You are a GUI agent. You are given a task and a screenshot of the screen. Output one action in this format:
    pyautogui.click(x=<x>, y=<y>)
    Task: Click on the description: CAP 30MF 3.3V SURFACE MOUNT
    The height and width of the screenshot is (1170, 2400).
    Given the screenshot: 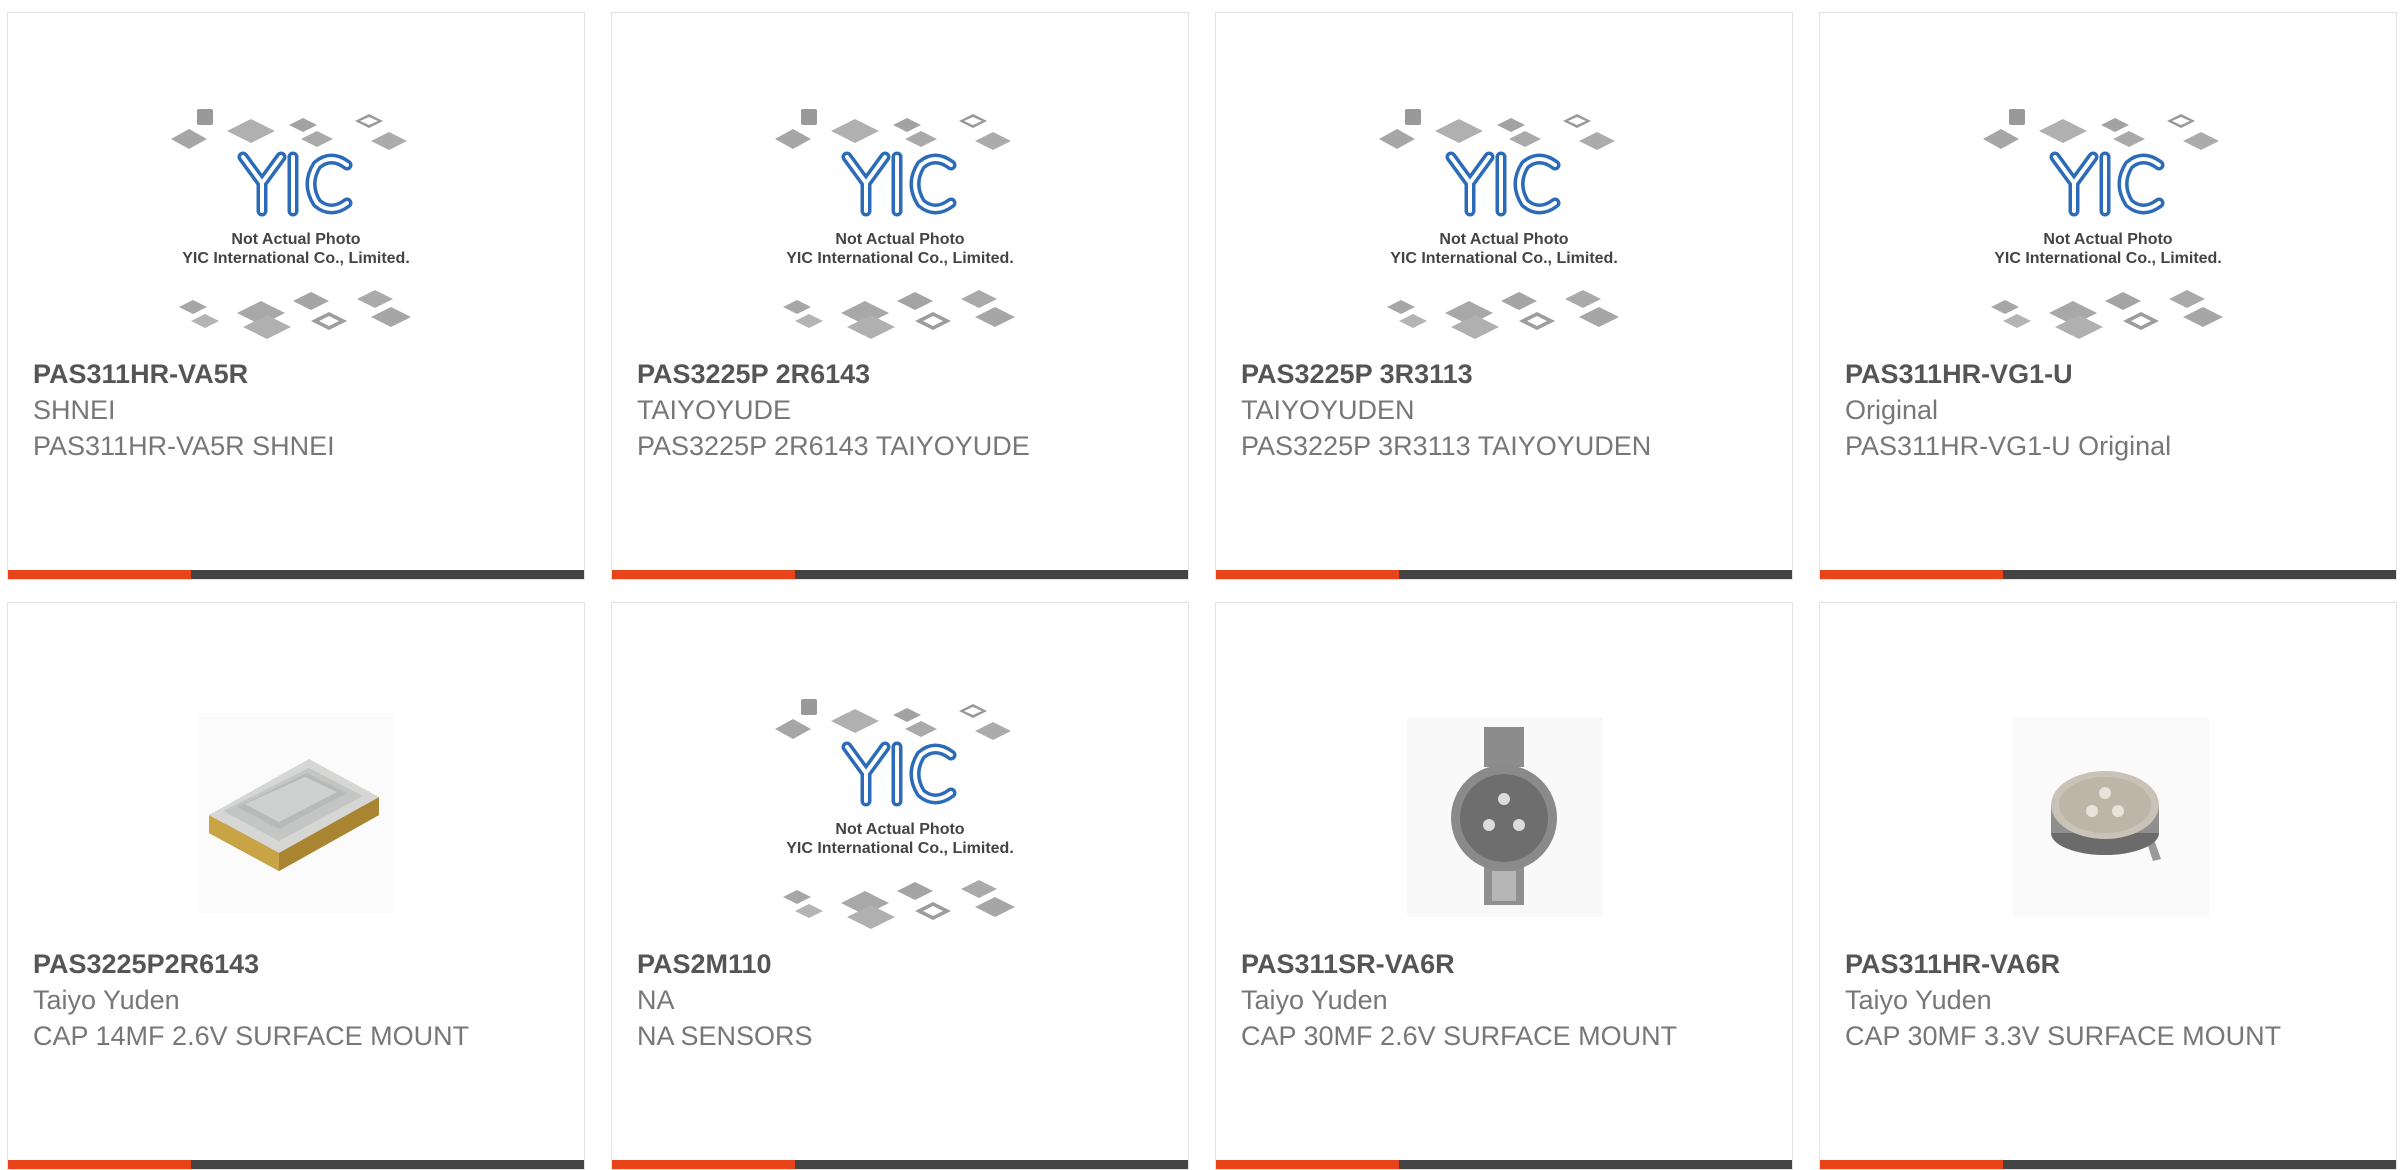 What is the action you would take?
    pyautogui.click(x=2063, y=1036)
    